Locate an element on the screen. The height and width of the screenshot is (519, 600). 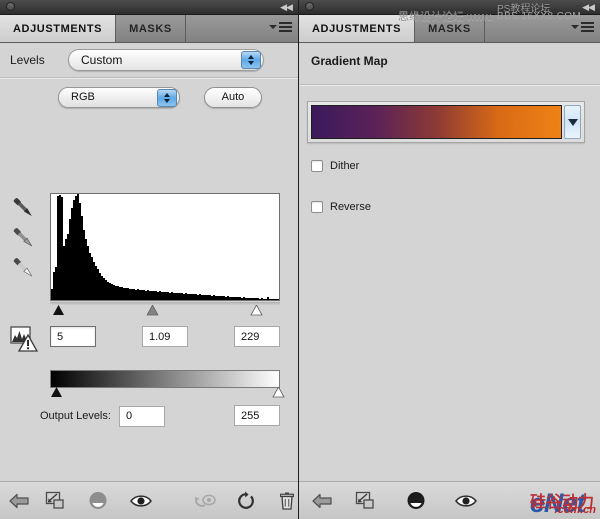
levels-channel-row: RGB Auto is located at coordinates (149, 97).